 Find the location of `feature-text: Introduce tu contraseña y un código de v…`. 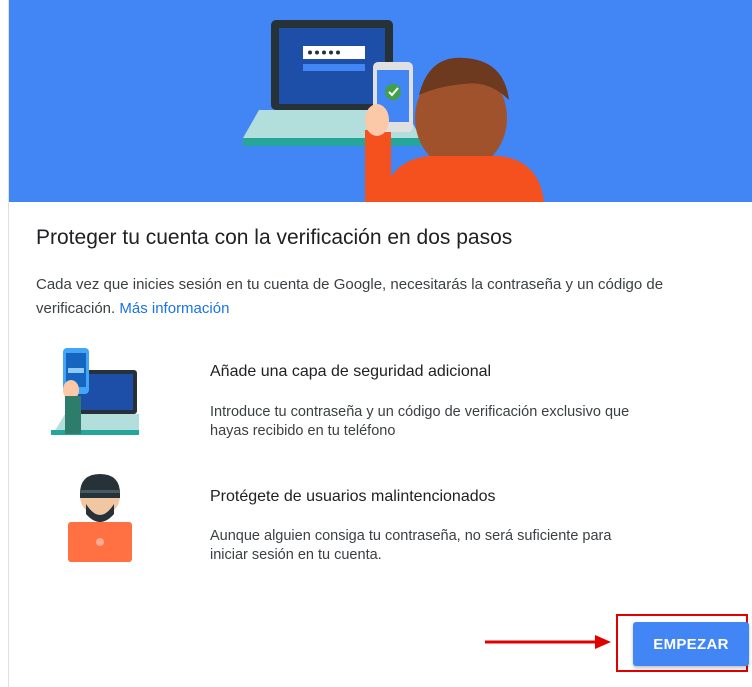

feature-text: Introduce tu contraseña y un código de v… is located at coordinates (420, 421).